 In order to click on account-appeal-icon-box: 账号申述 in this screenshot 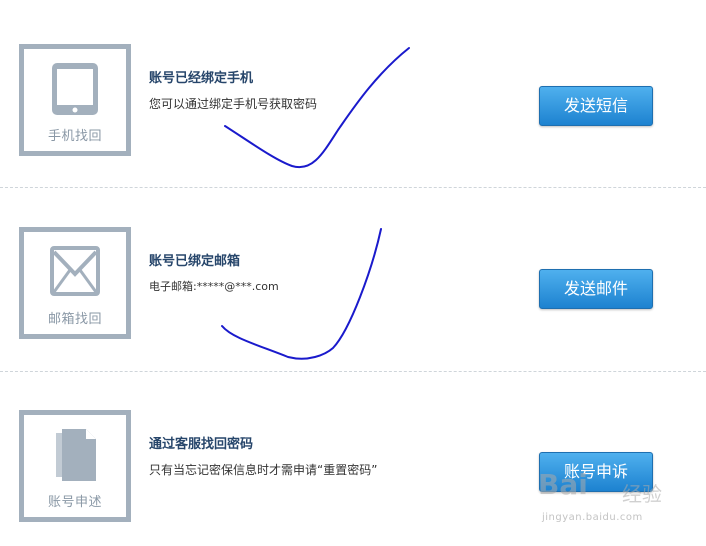, I will do `click(75, 466)`.